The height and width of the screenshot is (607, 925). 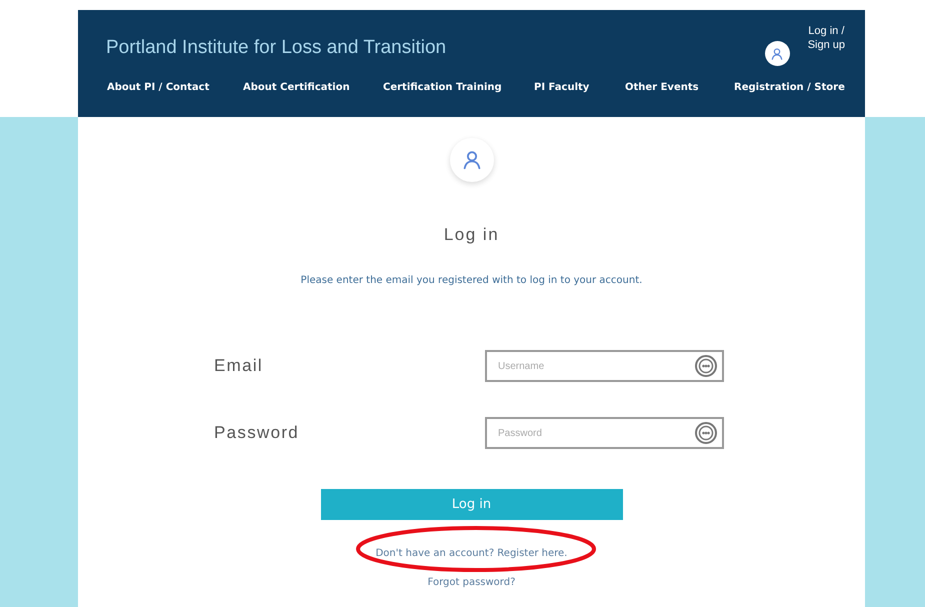 I want to click on register-link: Don't have an account? Register here., so click(x=472, y=553).